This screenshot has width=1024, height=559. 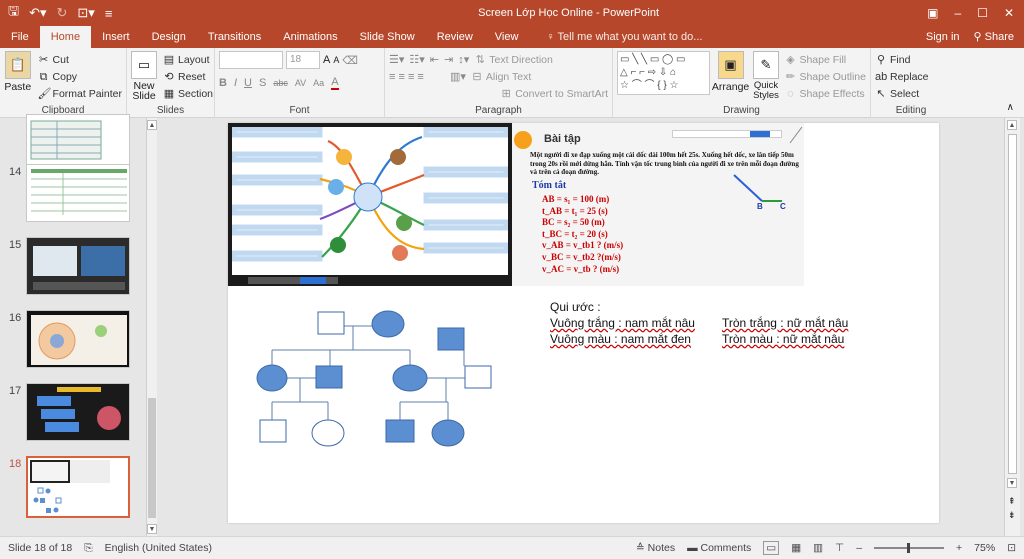 I want to click on zoom-out-icon: –, so click(x=859, y=548).